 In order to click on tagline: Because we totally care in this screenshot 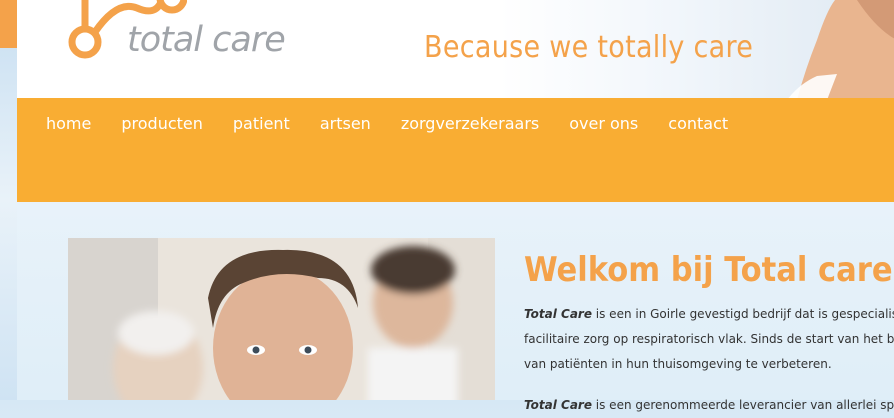, I will do `click(589, 47)`.